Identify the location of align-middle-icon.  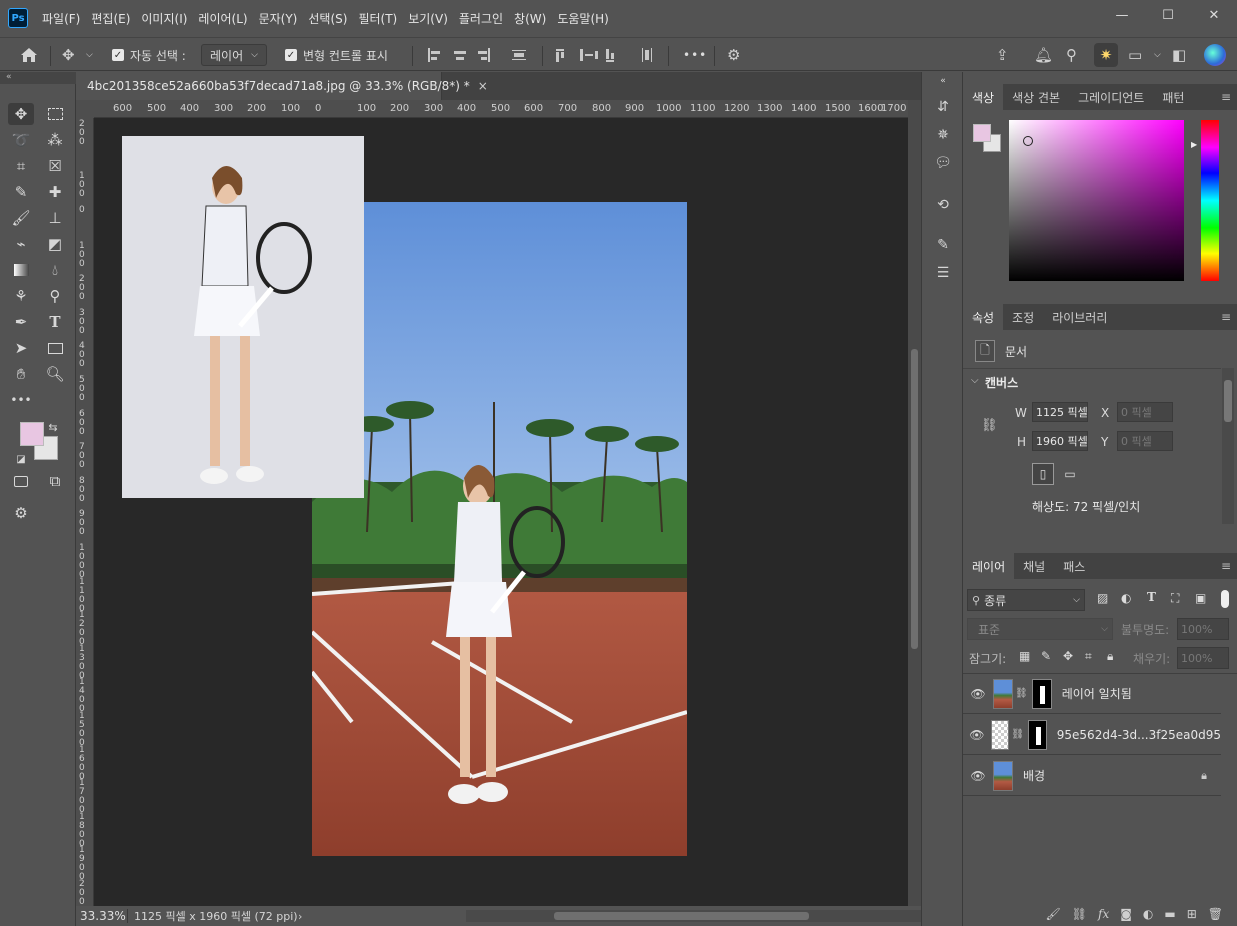
(589, 55).